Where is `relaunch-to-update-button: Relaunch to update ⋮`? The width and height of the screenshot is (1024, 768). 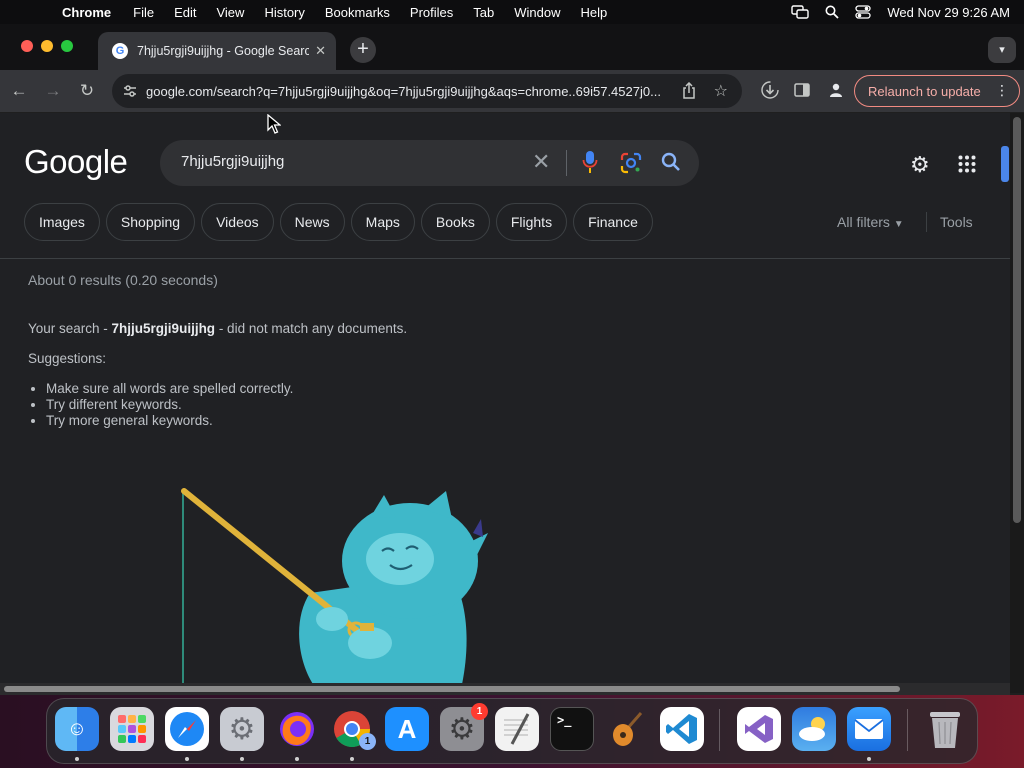
relaunch-to-update-button: Relaunch to update ⋮ is located at coordinates (937, 91).